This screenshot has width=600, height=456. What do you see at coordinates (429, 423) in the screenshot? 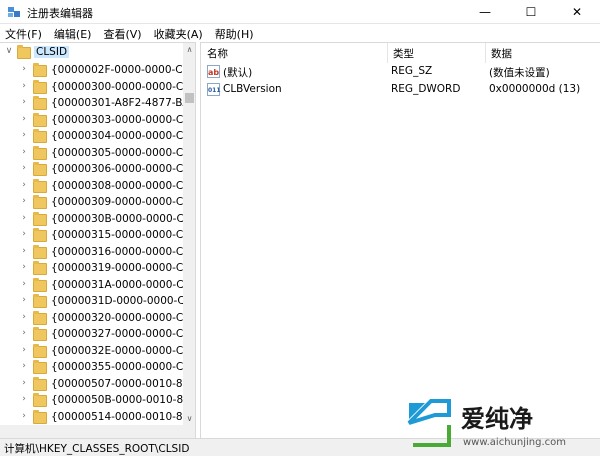
I see `watermark-emblem-icon` at bounding box center [429, 423].